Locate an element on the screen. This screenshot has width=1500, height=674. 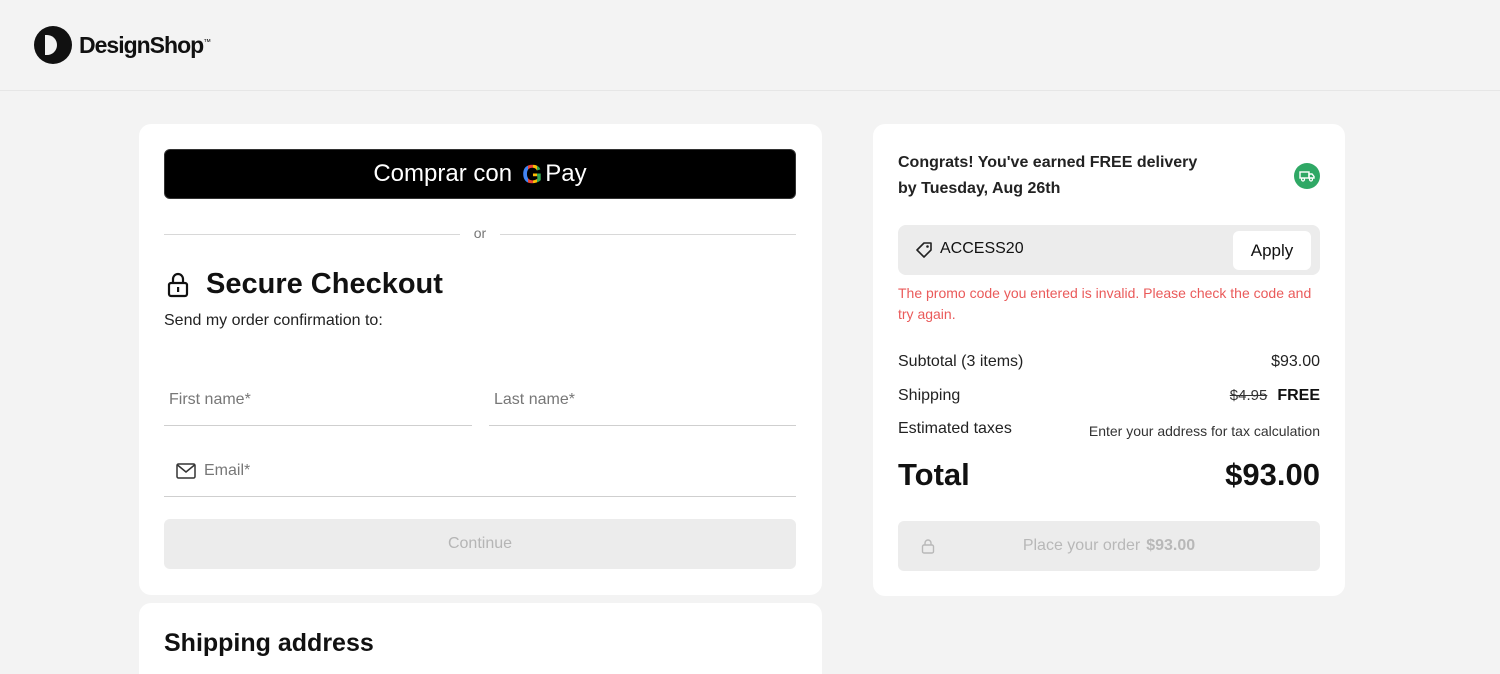
or-divider: or is located at coordinates (480, 234).